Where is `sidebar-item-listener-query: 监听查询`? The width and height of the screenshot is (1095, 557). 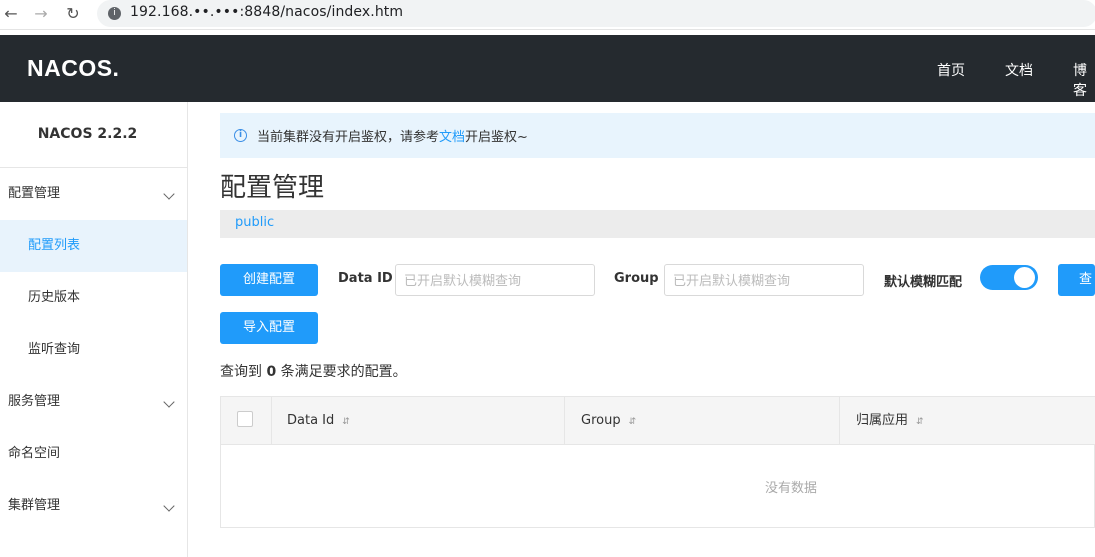
sidebar-item-listener-query: 监听查询 is located at coordinates (93, 350).